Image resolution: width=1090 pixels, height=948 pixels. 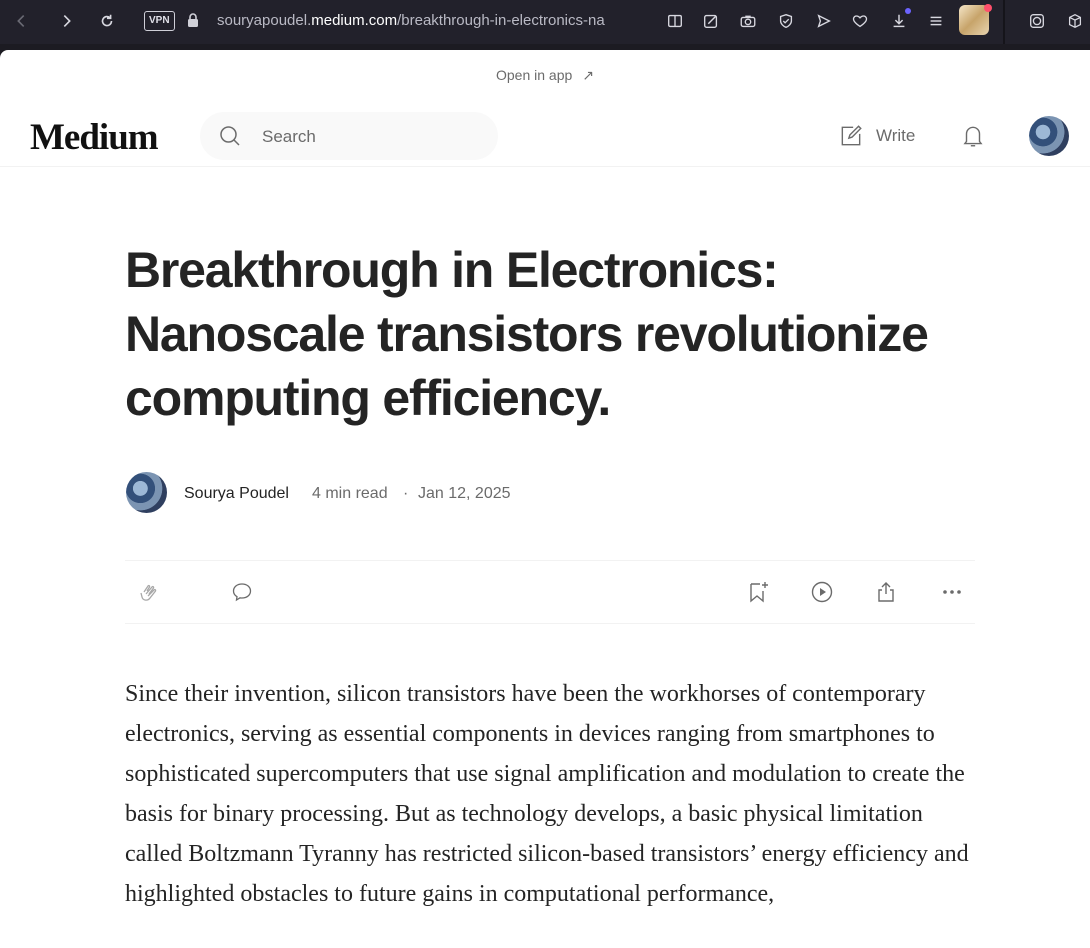 I want to click on clap-icon, so click(x=149, y=592).